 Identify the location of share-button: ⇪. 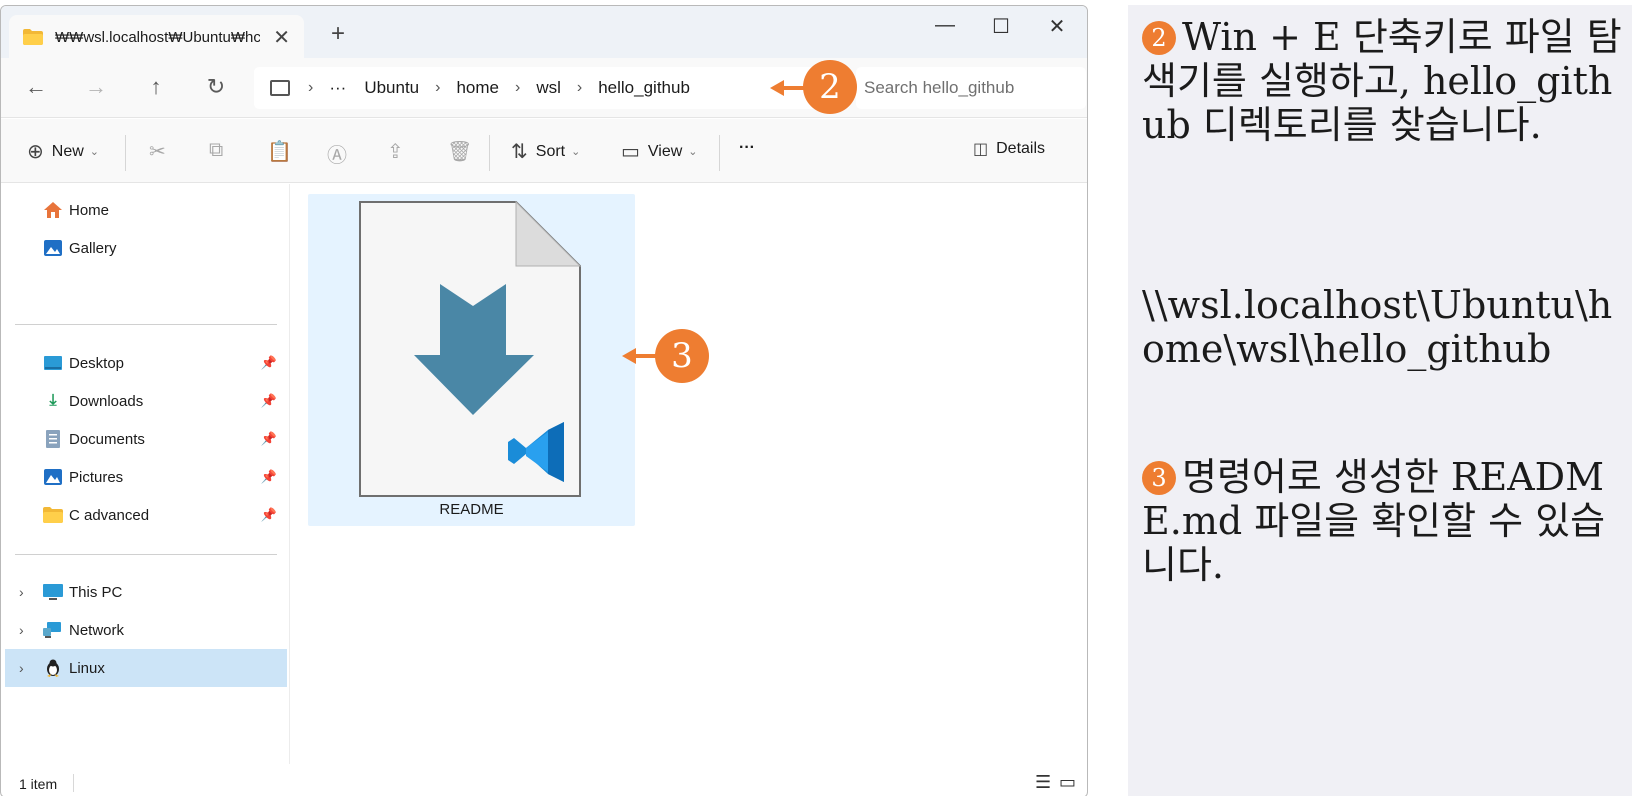
(399, 151).